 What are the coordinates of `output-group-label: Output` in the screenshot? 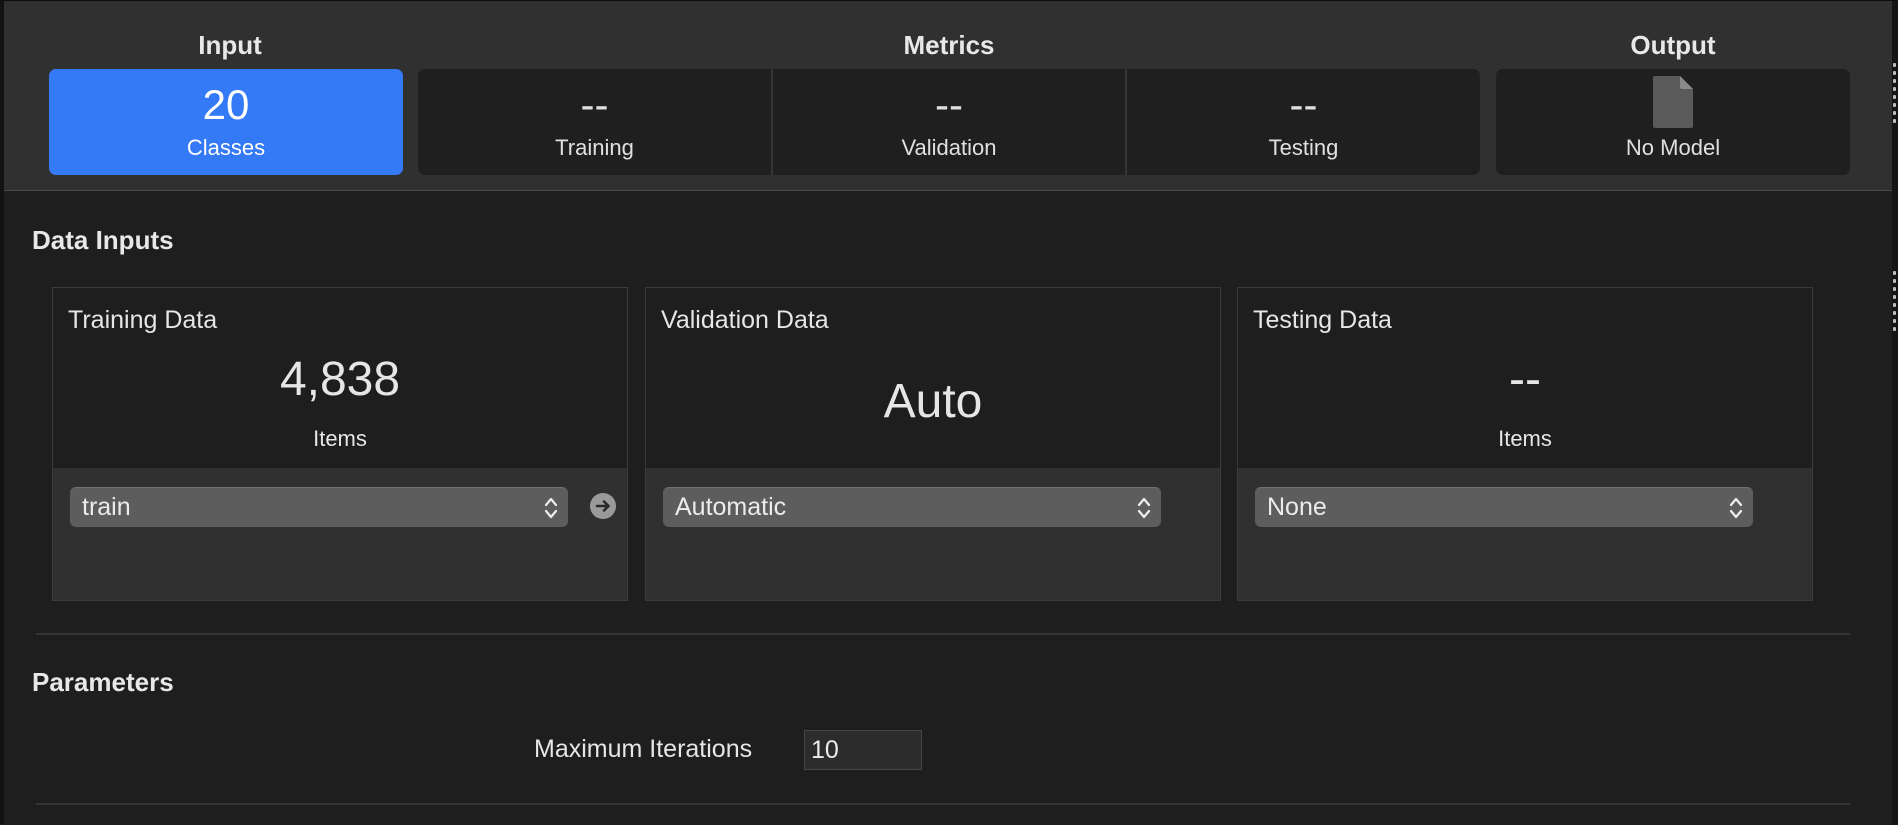 It's located at (1673, 45).